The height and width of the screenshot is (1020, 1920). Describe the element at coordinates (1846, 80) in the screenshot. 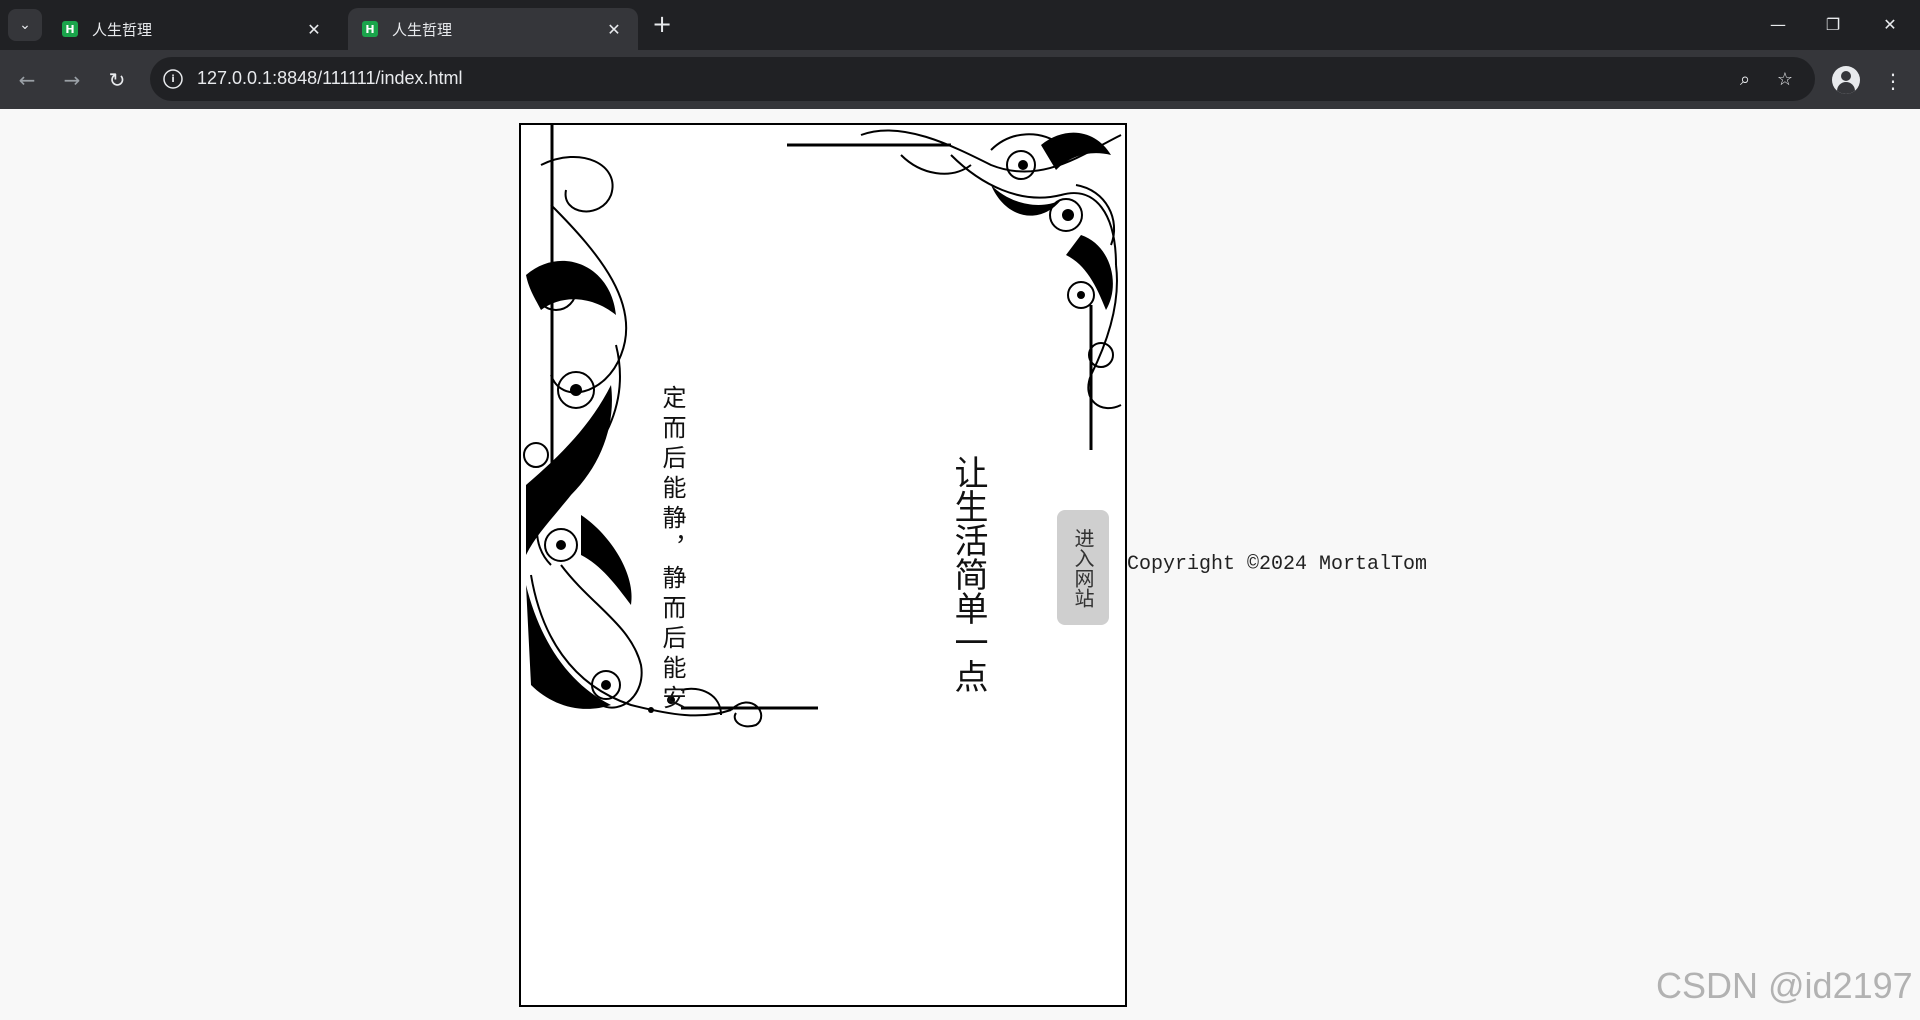

I see `profile-avatar-icon` at that location.